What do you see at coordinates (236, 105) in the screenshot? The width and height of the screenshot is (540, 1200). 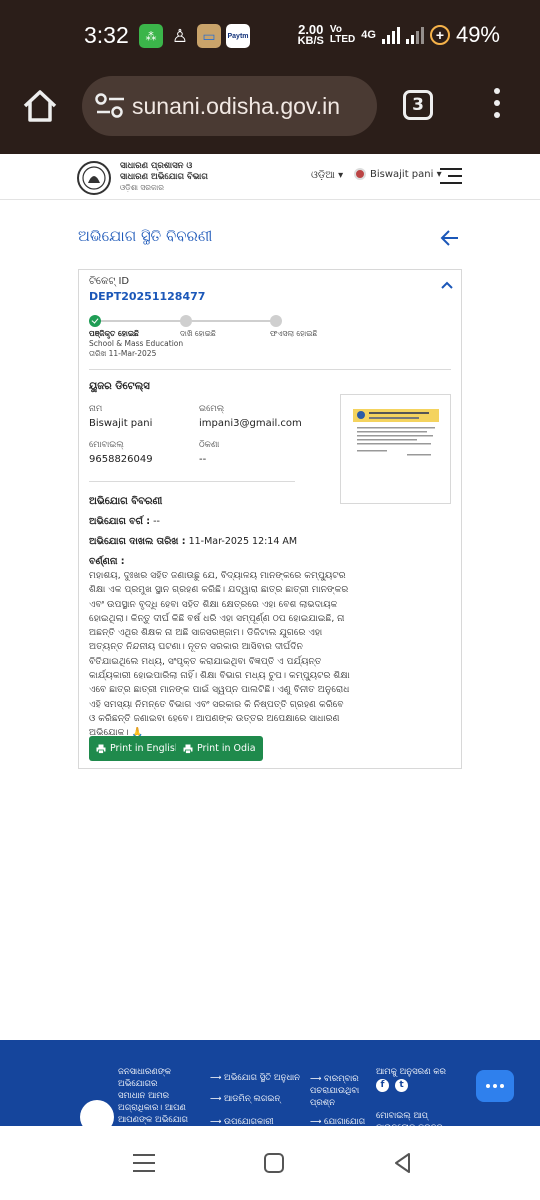 I see `url-text: sunani.odisha.gov.in` at bounding box center [236, 105].